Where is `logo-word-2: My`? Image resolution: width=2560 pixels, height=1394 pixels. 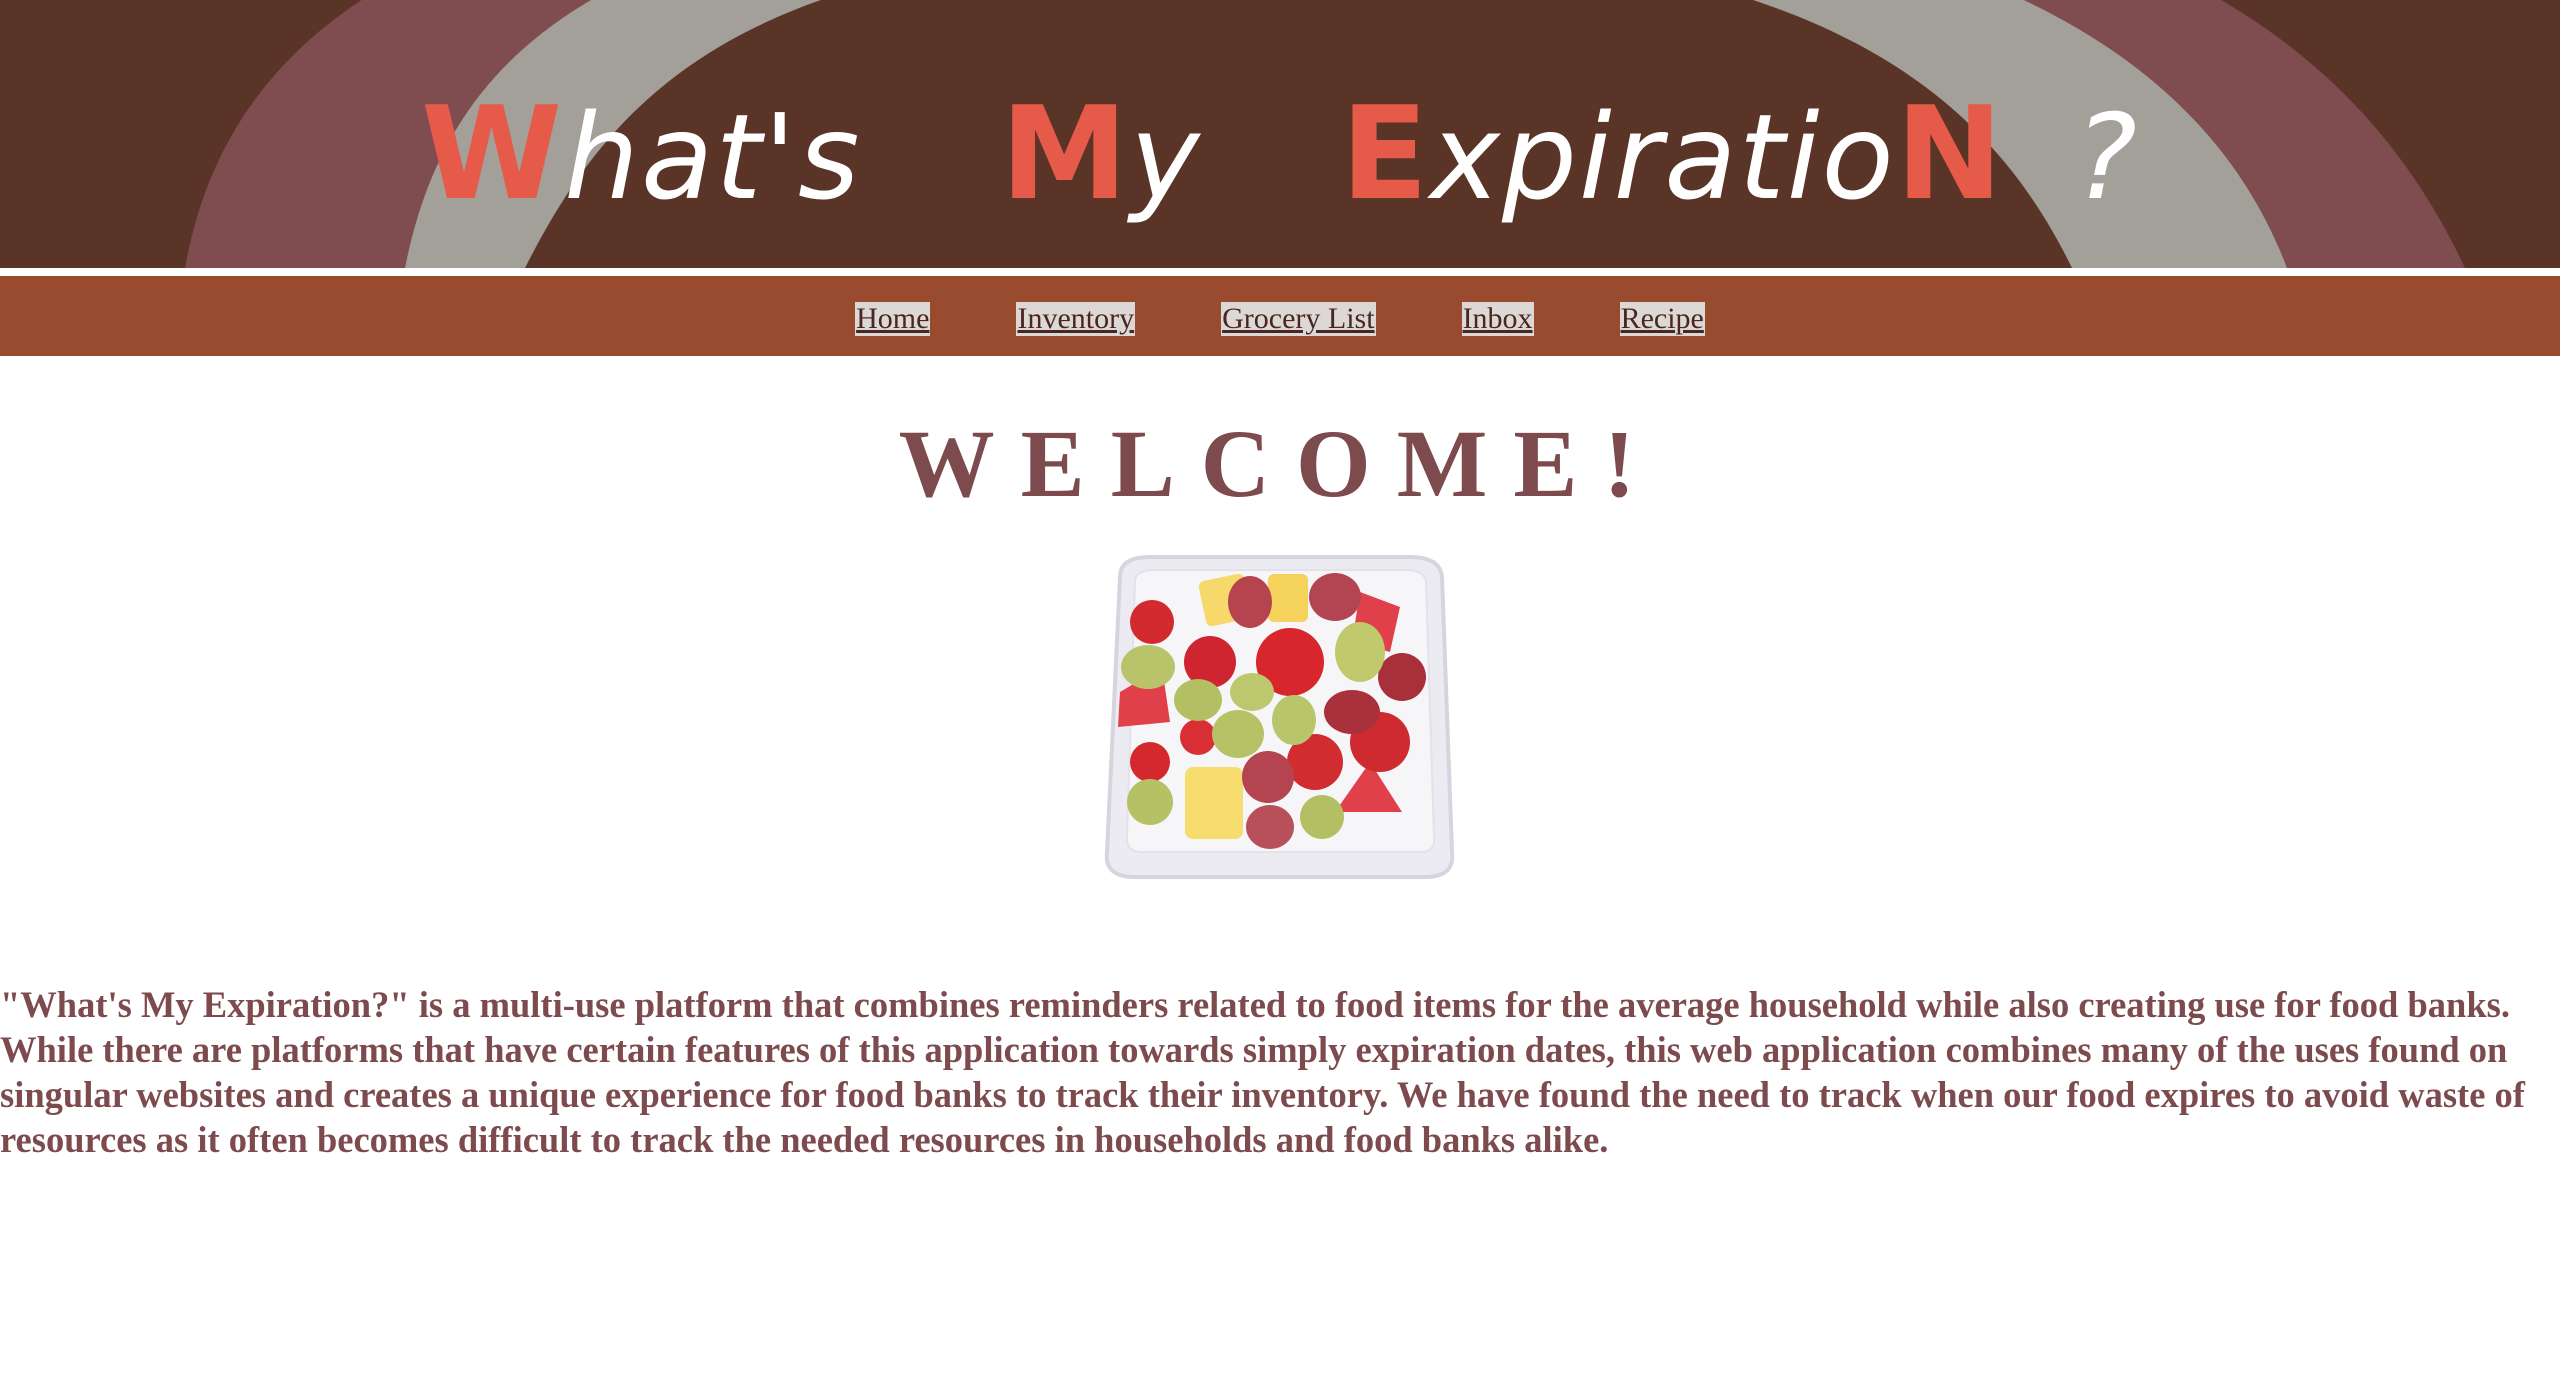
logo-word-2: My is located at coordinates (1101, 154).